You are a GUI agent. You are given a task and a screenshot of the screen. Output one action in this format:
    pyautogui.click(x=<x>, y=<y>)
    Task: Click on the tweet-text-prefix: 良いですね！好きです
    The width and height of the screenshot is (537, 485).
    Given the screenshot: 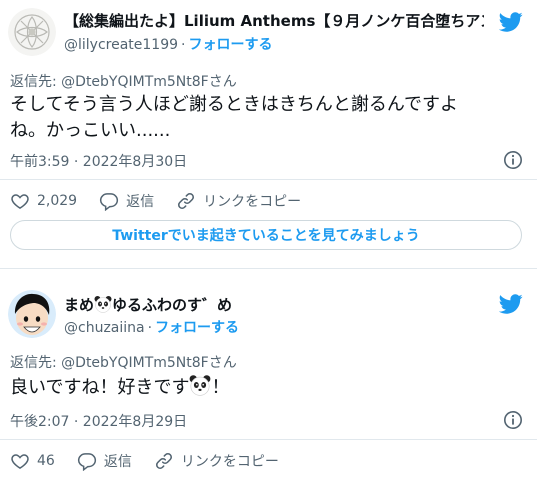 What is the action you would take?
    pyautogui.click(x=100, y=387)
    